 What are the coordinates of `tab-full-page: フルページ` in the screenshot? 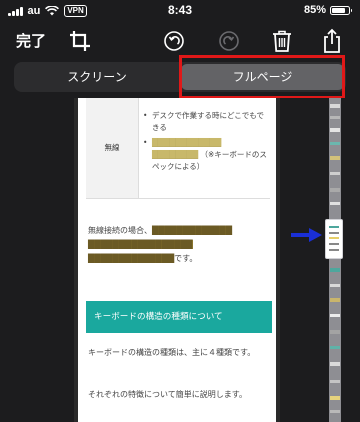 It's located at (262, 77).